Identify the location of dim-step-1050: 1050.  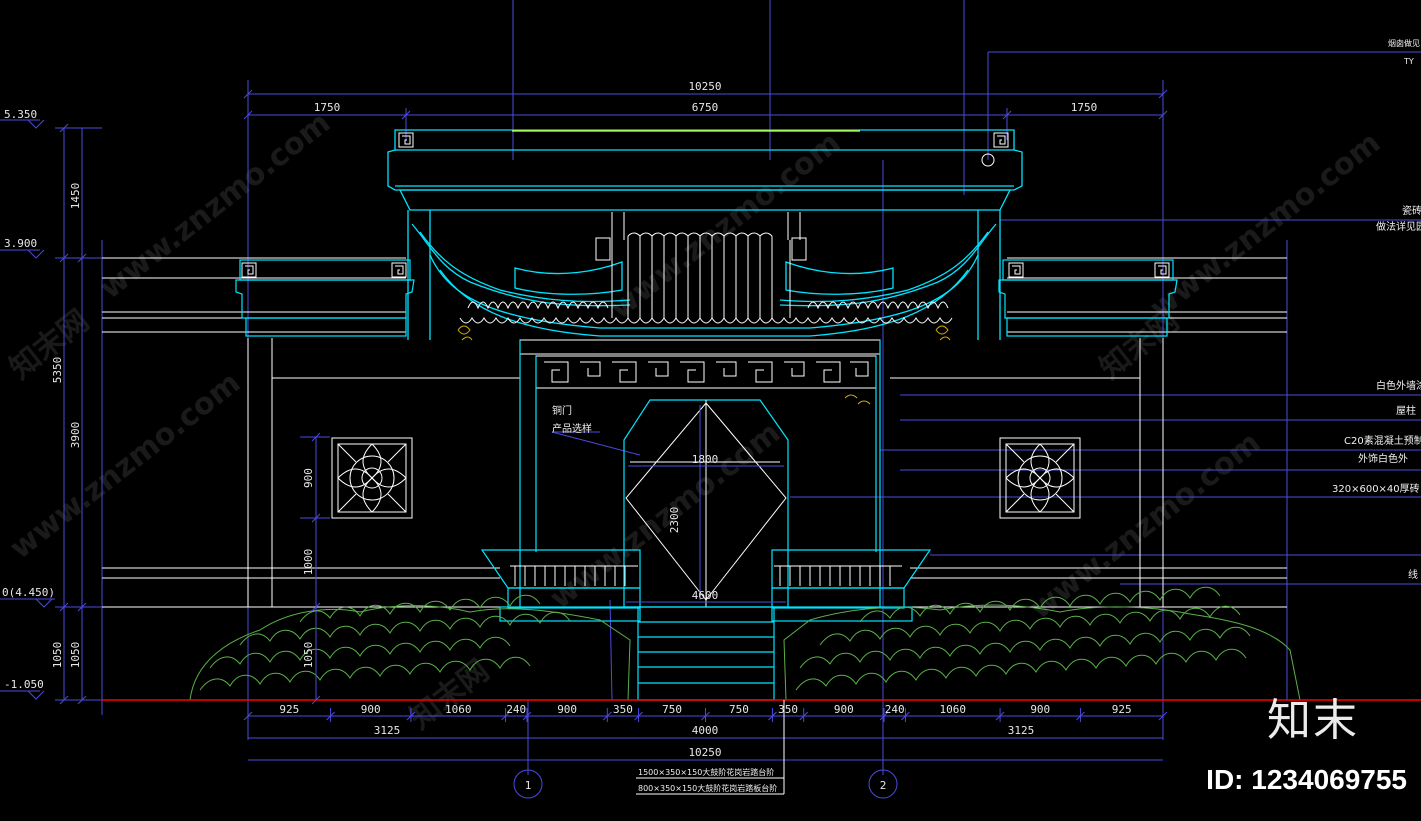
(308, 655).